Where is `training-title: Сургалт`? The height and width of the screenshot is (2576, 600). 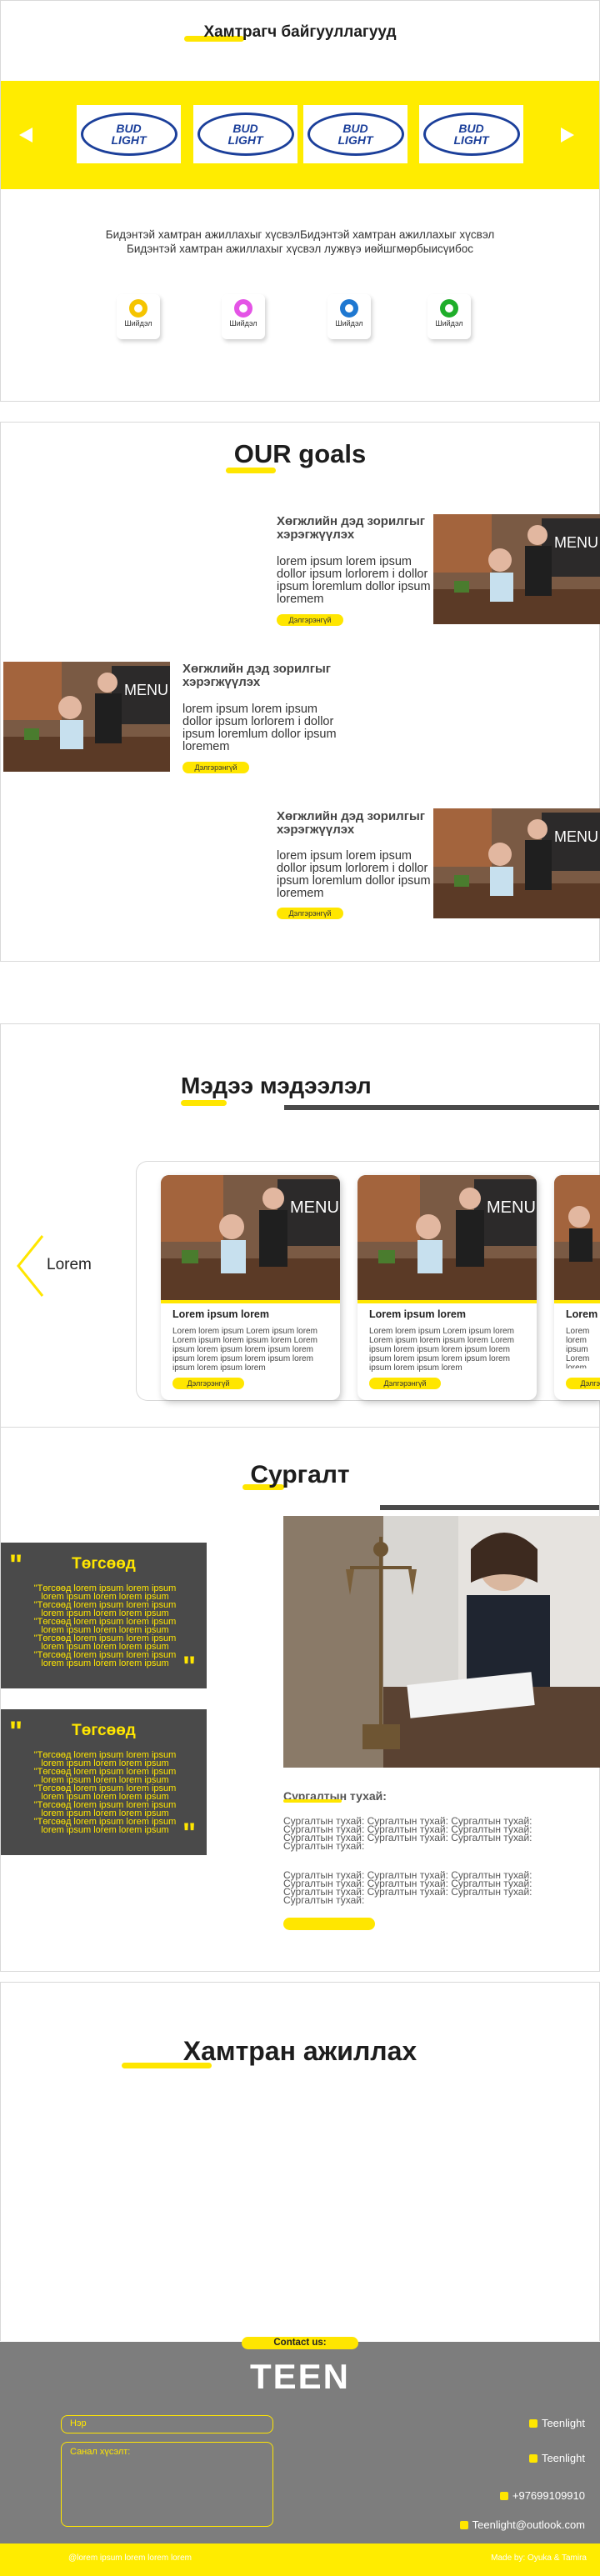
training-title: Сургалт is located at coordinates (300, 1474).